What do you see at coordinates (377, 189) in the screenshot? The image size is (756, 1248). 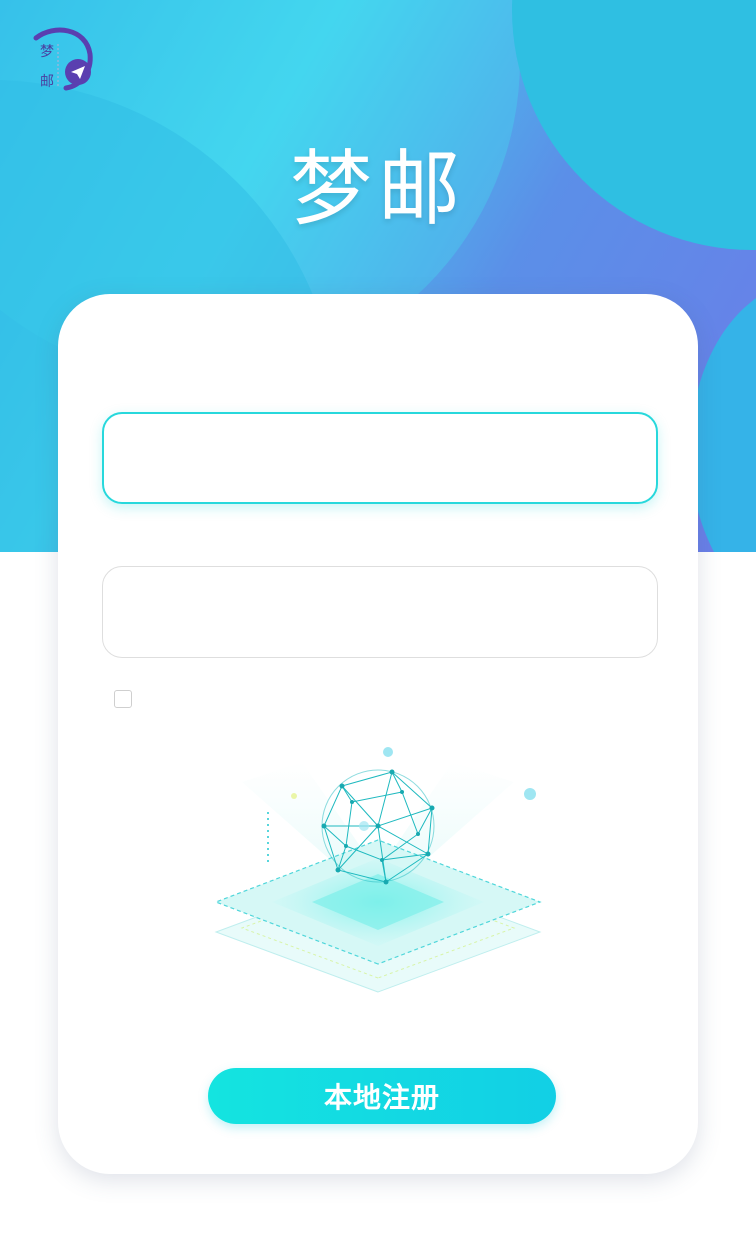 I see `app-title: 梦邮` at bounding box center [377, 189].